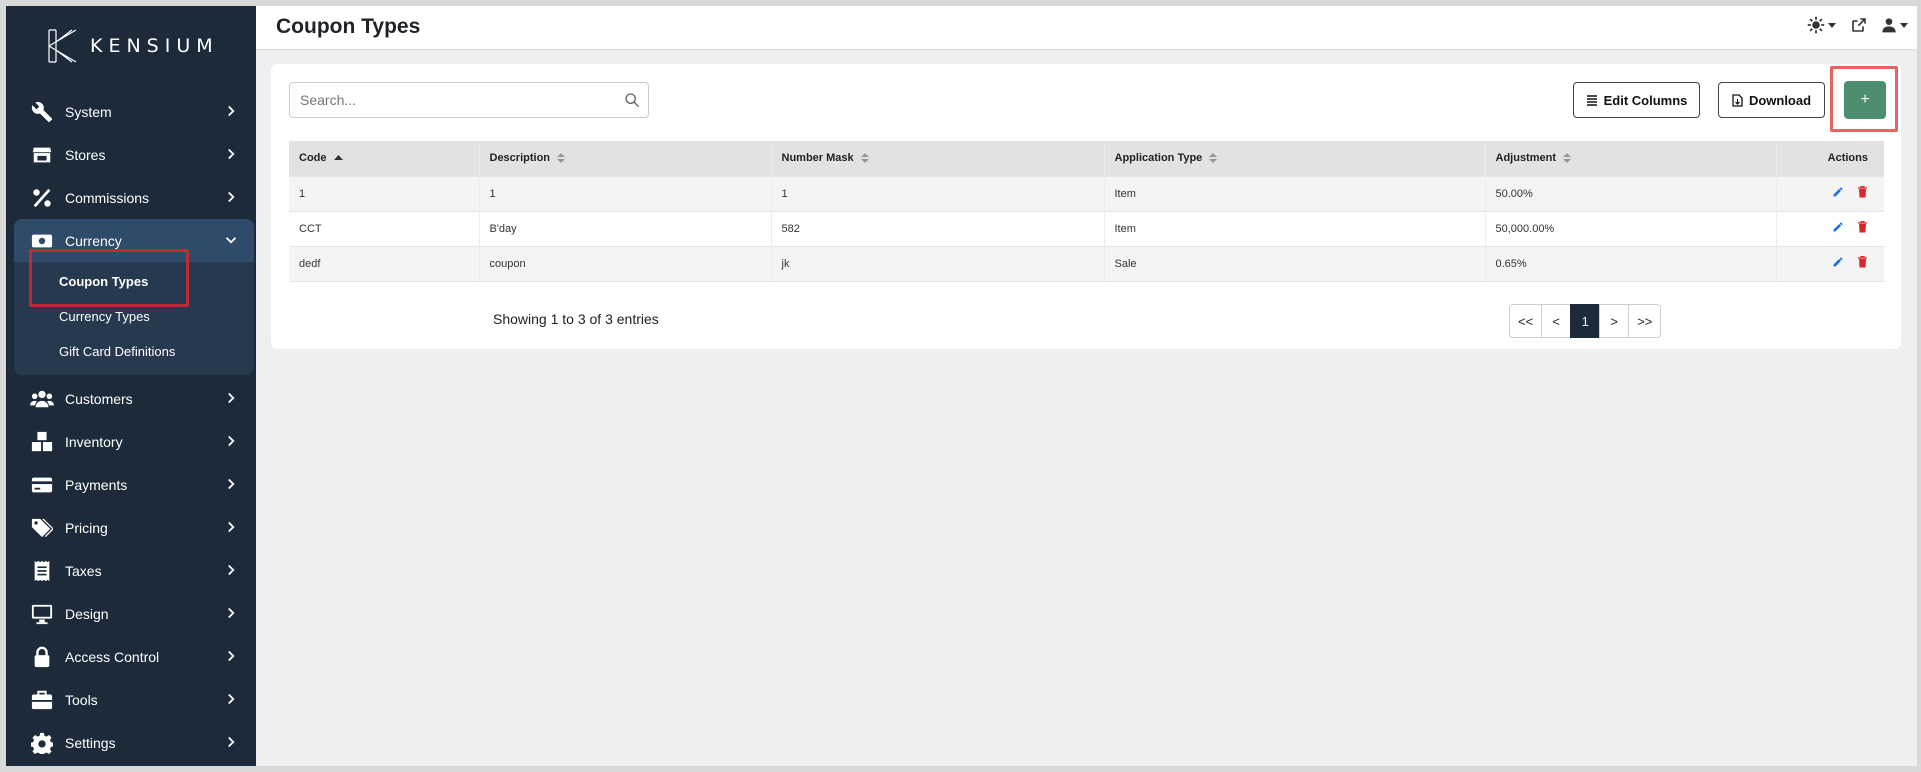  What do you see at coordinates (938, 228) in the screenshot?
I see `cell-number-mask: 582` at bounding box center [938, 228].